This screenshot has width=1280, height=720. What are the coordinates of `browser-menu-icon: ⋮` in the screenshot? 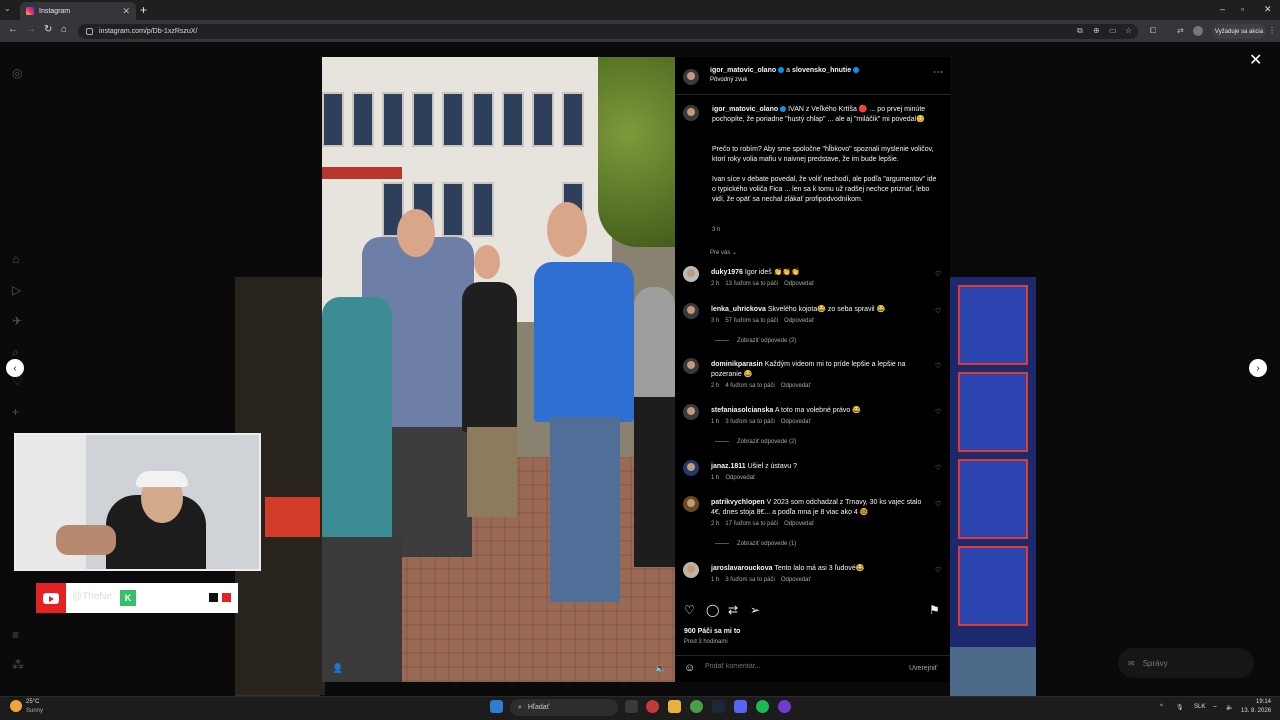 It's located at (1272, 30).